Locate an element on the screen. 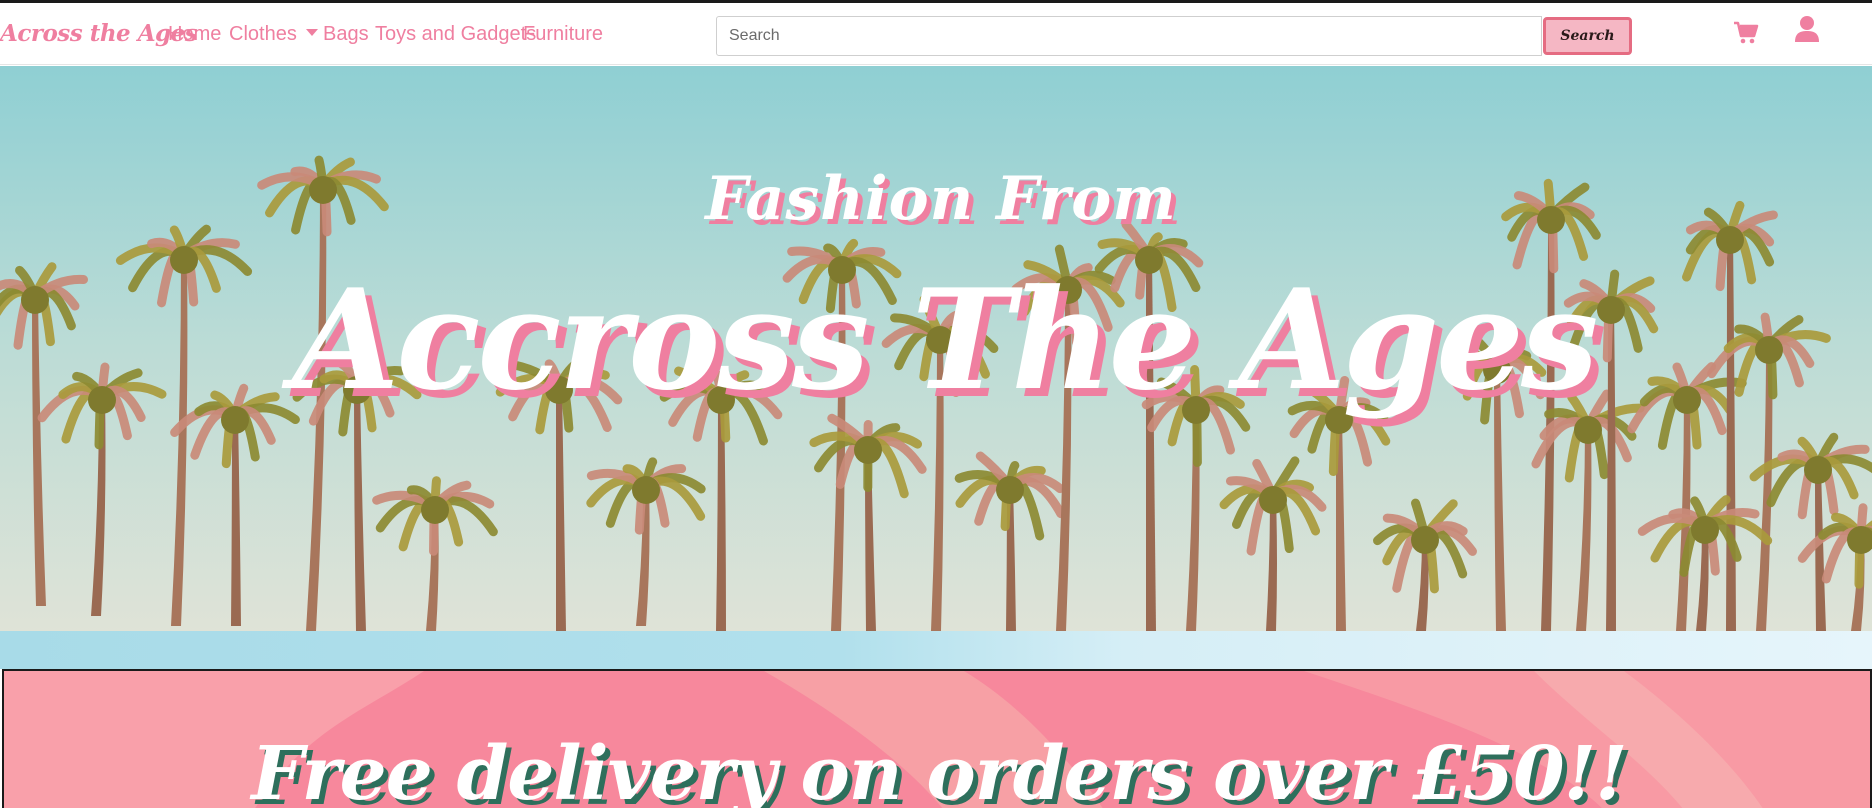 The width and height of the screenshot is (1872, 808). nav-furniture-link: Furniture is located at coordinates (563, 34).